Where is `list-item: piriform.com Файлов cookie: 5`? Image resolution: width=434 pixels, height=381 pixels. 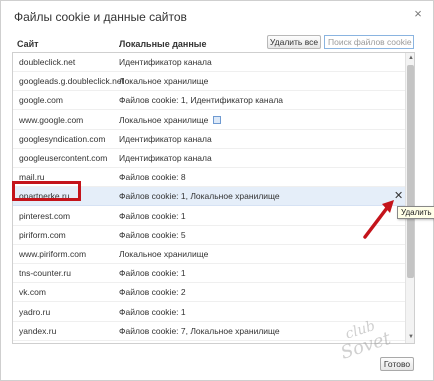
list-item: piriform.com Файлов cookie: 5 is located at coordinates (209, 235).